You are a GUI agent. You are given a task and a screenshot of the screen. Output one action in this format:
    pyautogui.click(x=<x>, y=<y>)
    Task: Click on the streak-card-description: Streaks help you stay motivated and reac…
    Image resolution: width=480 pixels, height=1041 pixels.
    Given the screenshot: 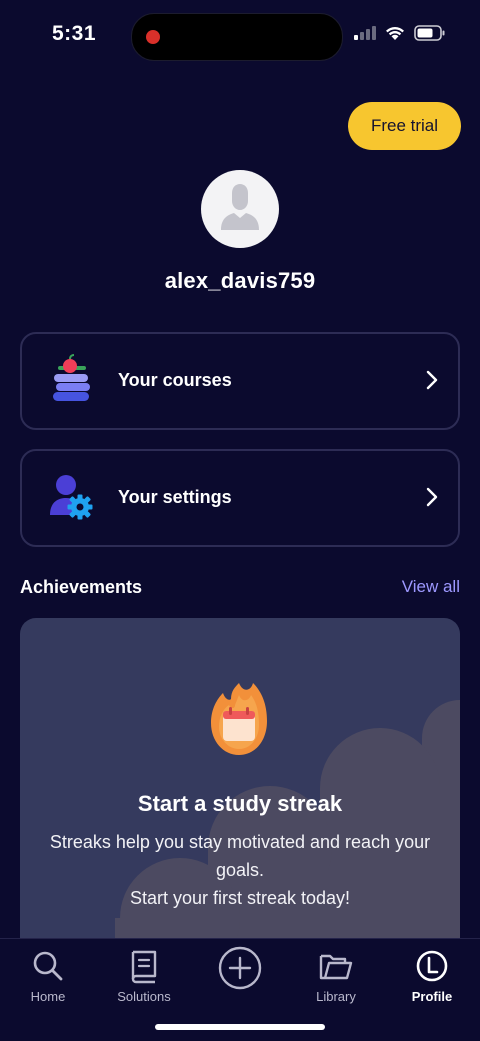 What is the action you would take?
    pyautogui.click(x=240, y=870)
    